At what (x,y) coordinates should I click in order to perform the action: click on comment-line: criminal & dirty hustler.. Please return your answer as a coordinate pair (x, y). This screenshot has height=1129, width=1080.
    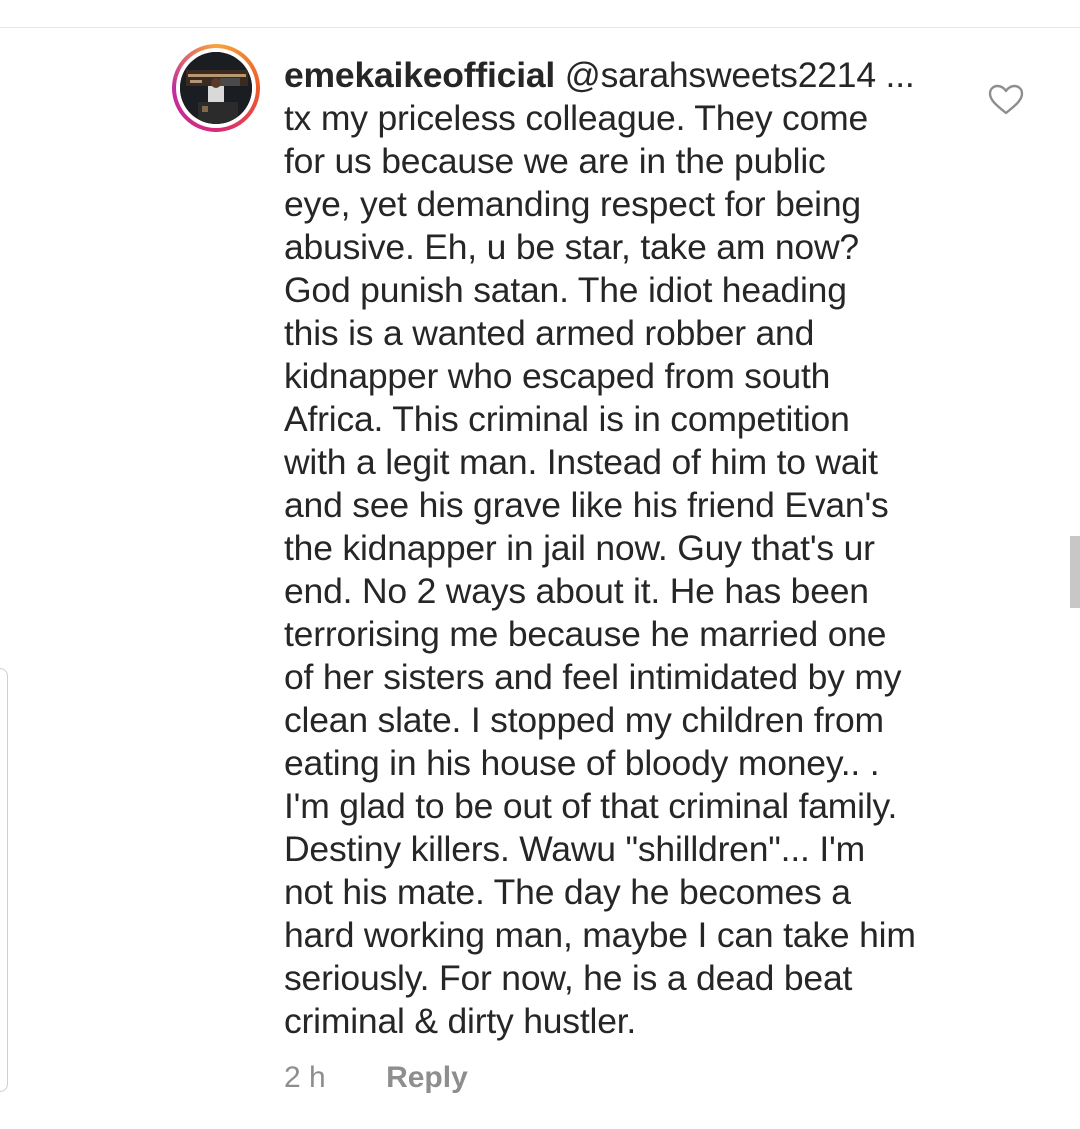
    Looking at the image, I should click on (460, 1021).